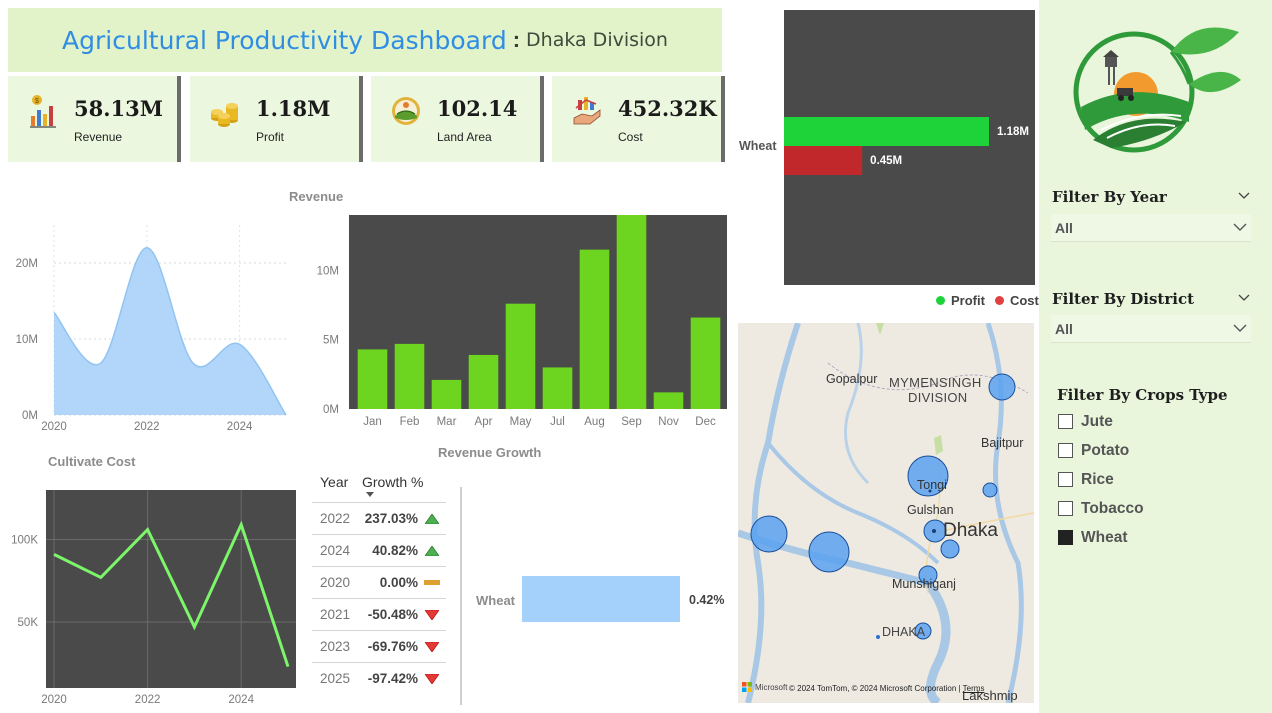 The width and height of the screenshot is (1272, 713). I want to click on table-row: 2021 -50.48%, so click(379, 614).